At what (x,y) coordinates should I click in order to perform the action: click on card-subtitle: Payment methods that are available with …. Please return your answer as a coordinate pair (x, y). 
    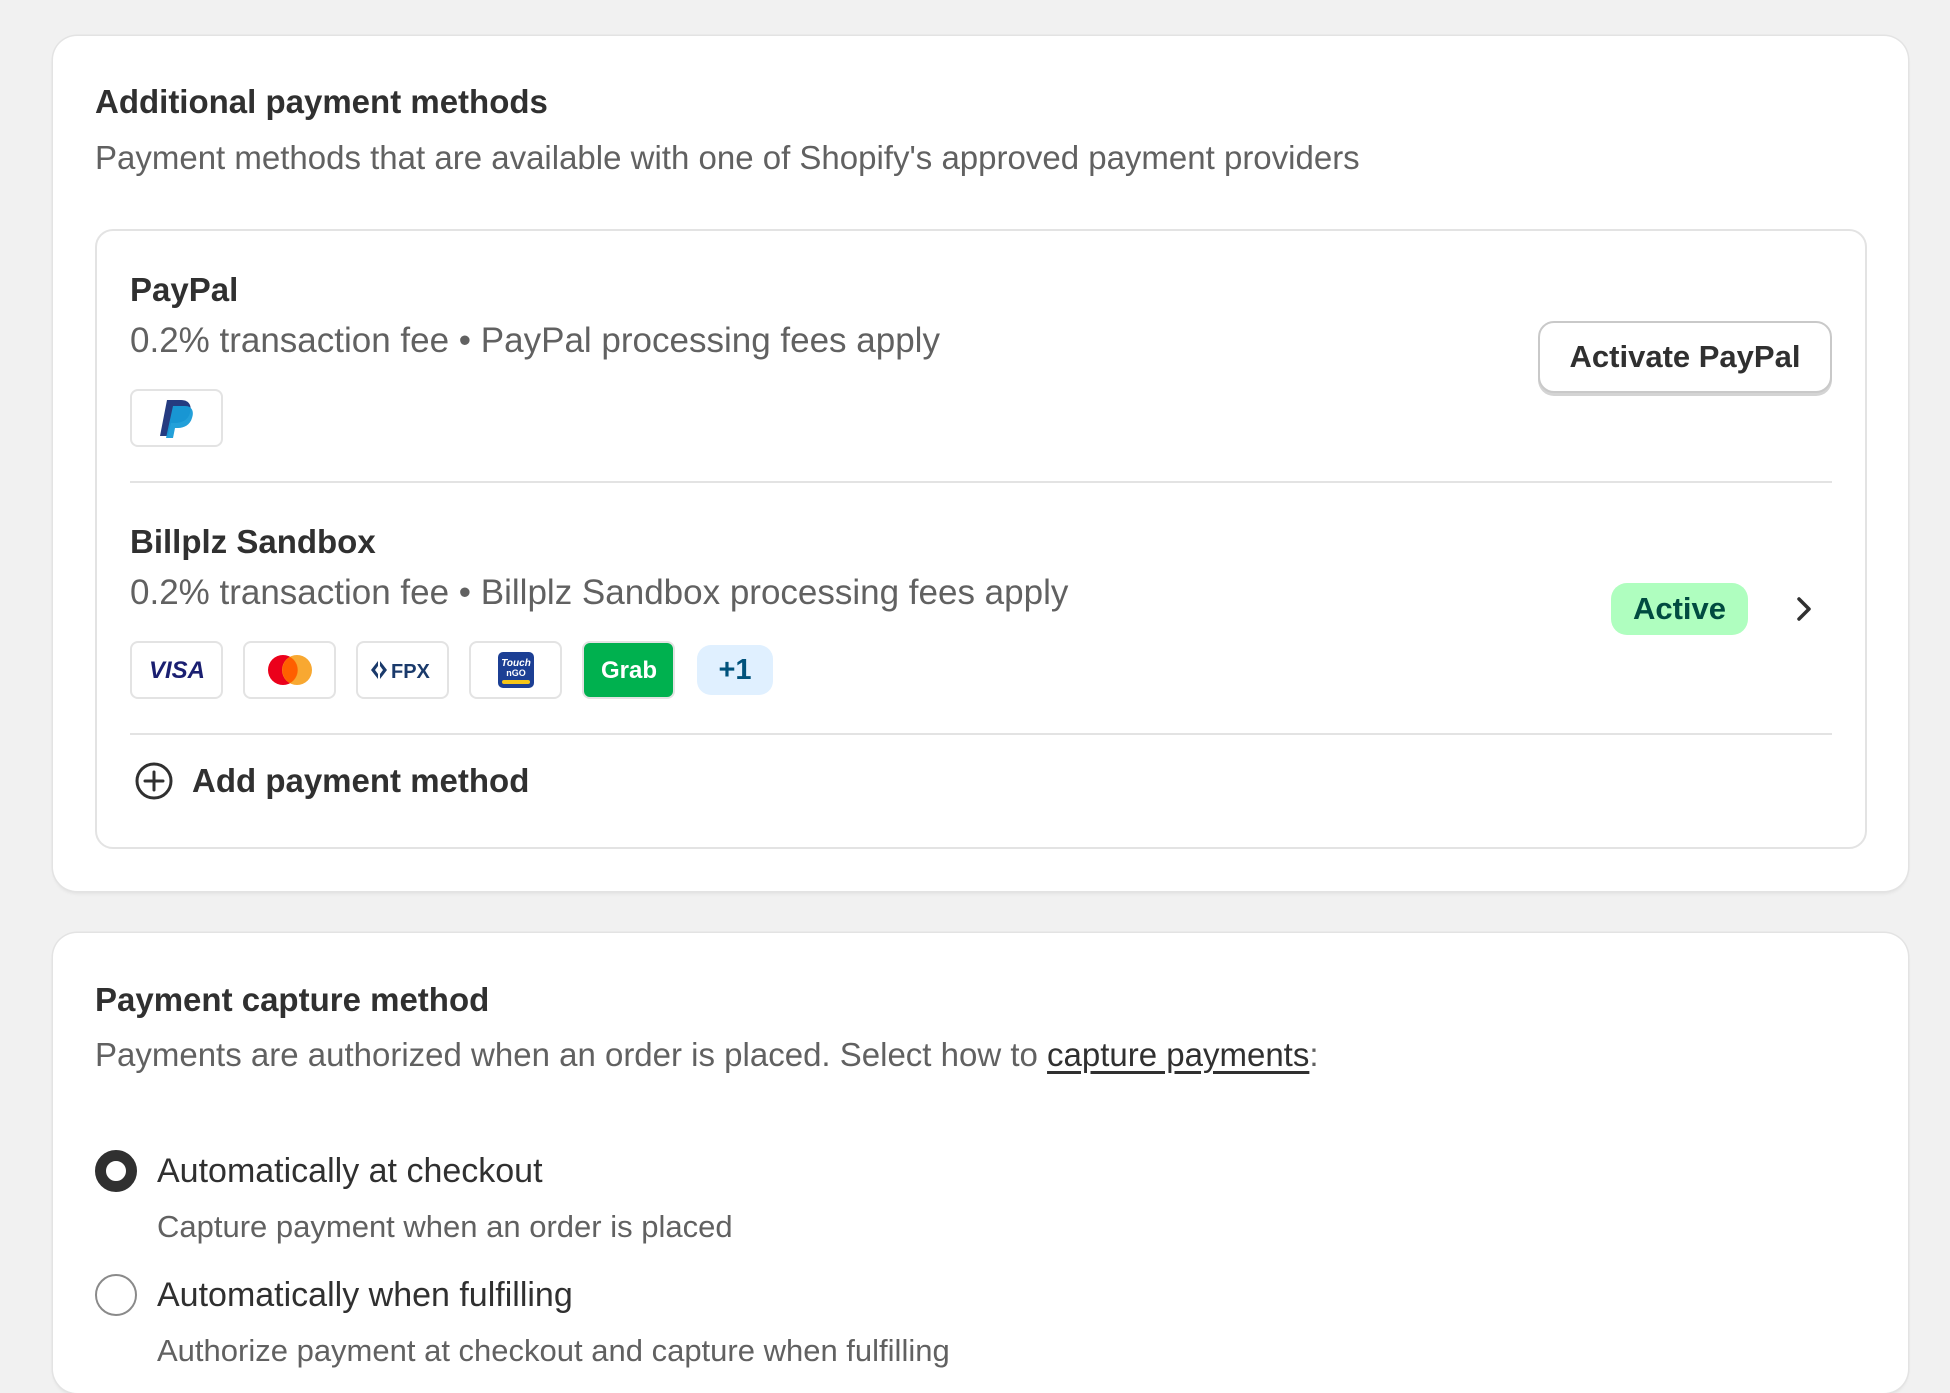
    Looking at the image, I should click on (727, 157).